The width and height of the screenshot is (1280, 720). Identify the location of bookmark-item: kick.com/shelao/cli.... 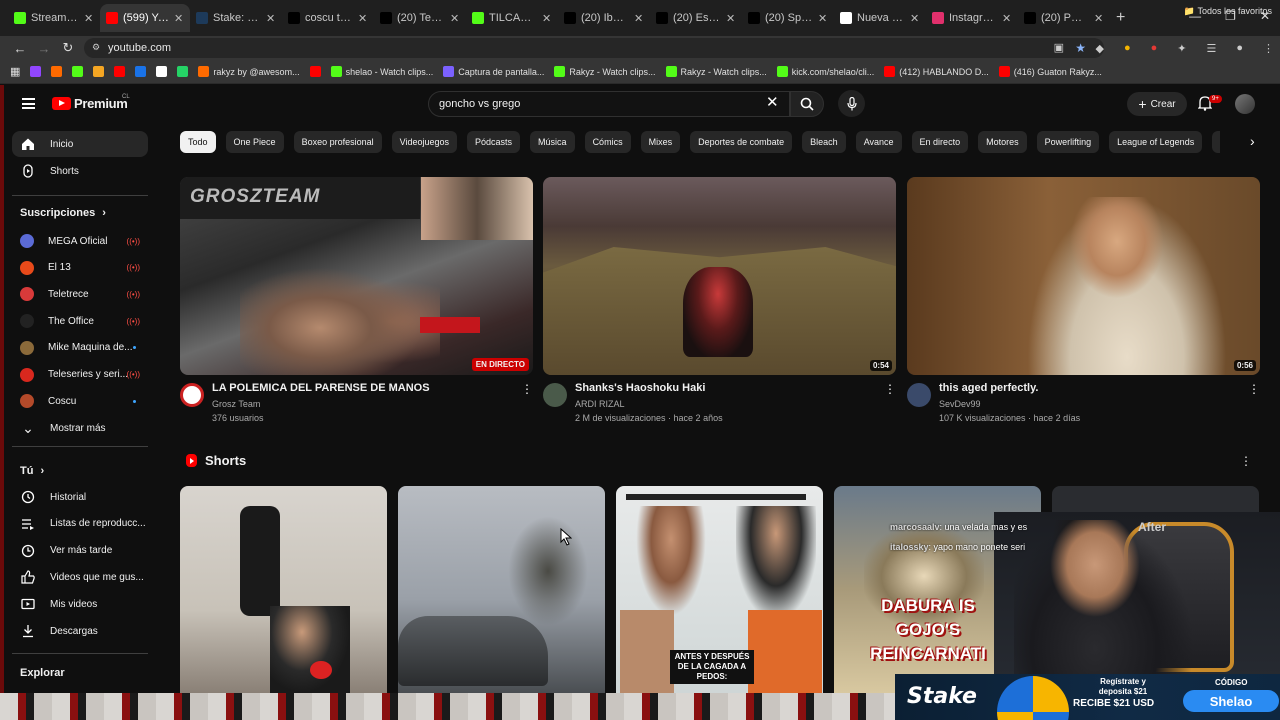
(825, 71).